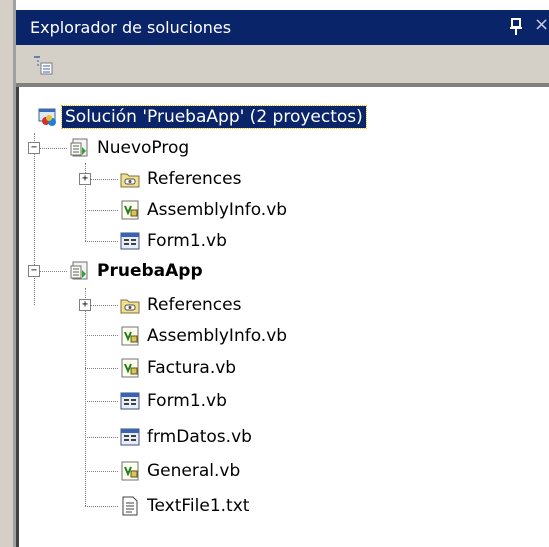 The height and width of the screenshot is (547, 549). I want to click on tree-item-file: Factura.vb, so click(179, 368).